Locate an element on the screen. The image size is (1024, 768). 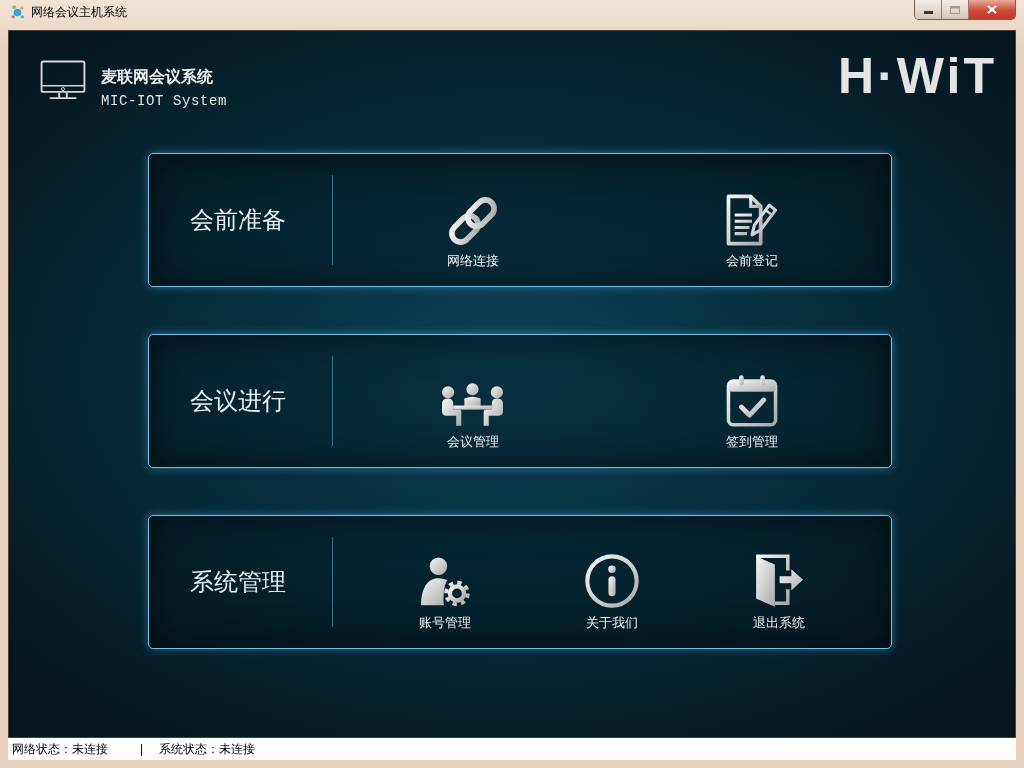
menu-button: 签到管理 is located at coordinates (751, 411).